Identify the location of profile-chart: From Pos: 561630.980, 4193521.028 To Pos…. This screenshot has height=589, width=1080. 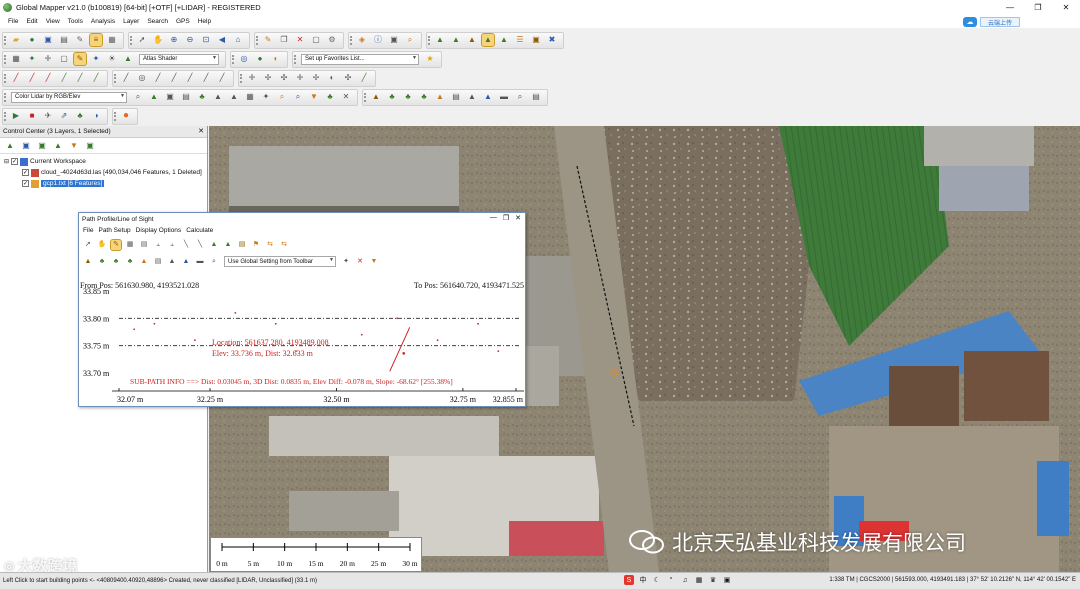
(302, 343).